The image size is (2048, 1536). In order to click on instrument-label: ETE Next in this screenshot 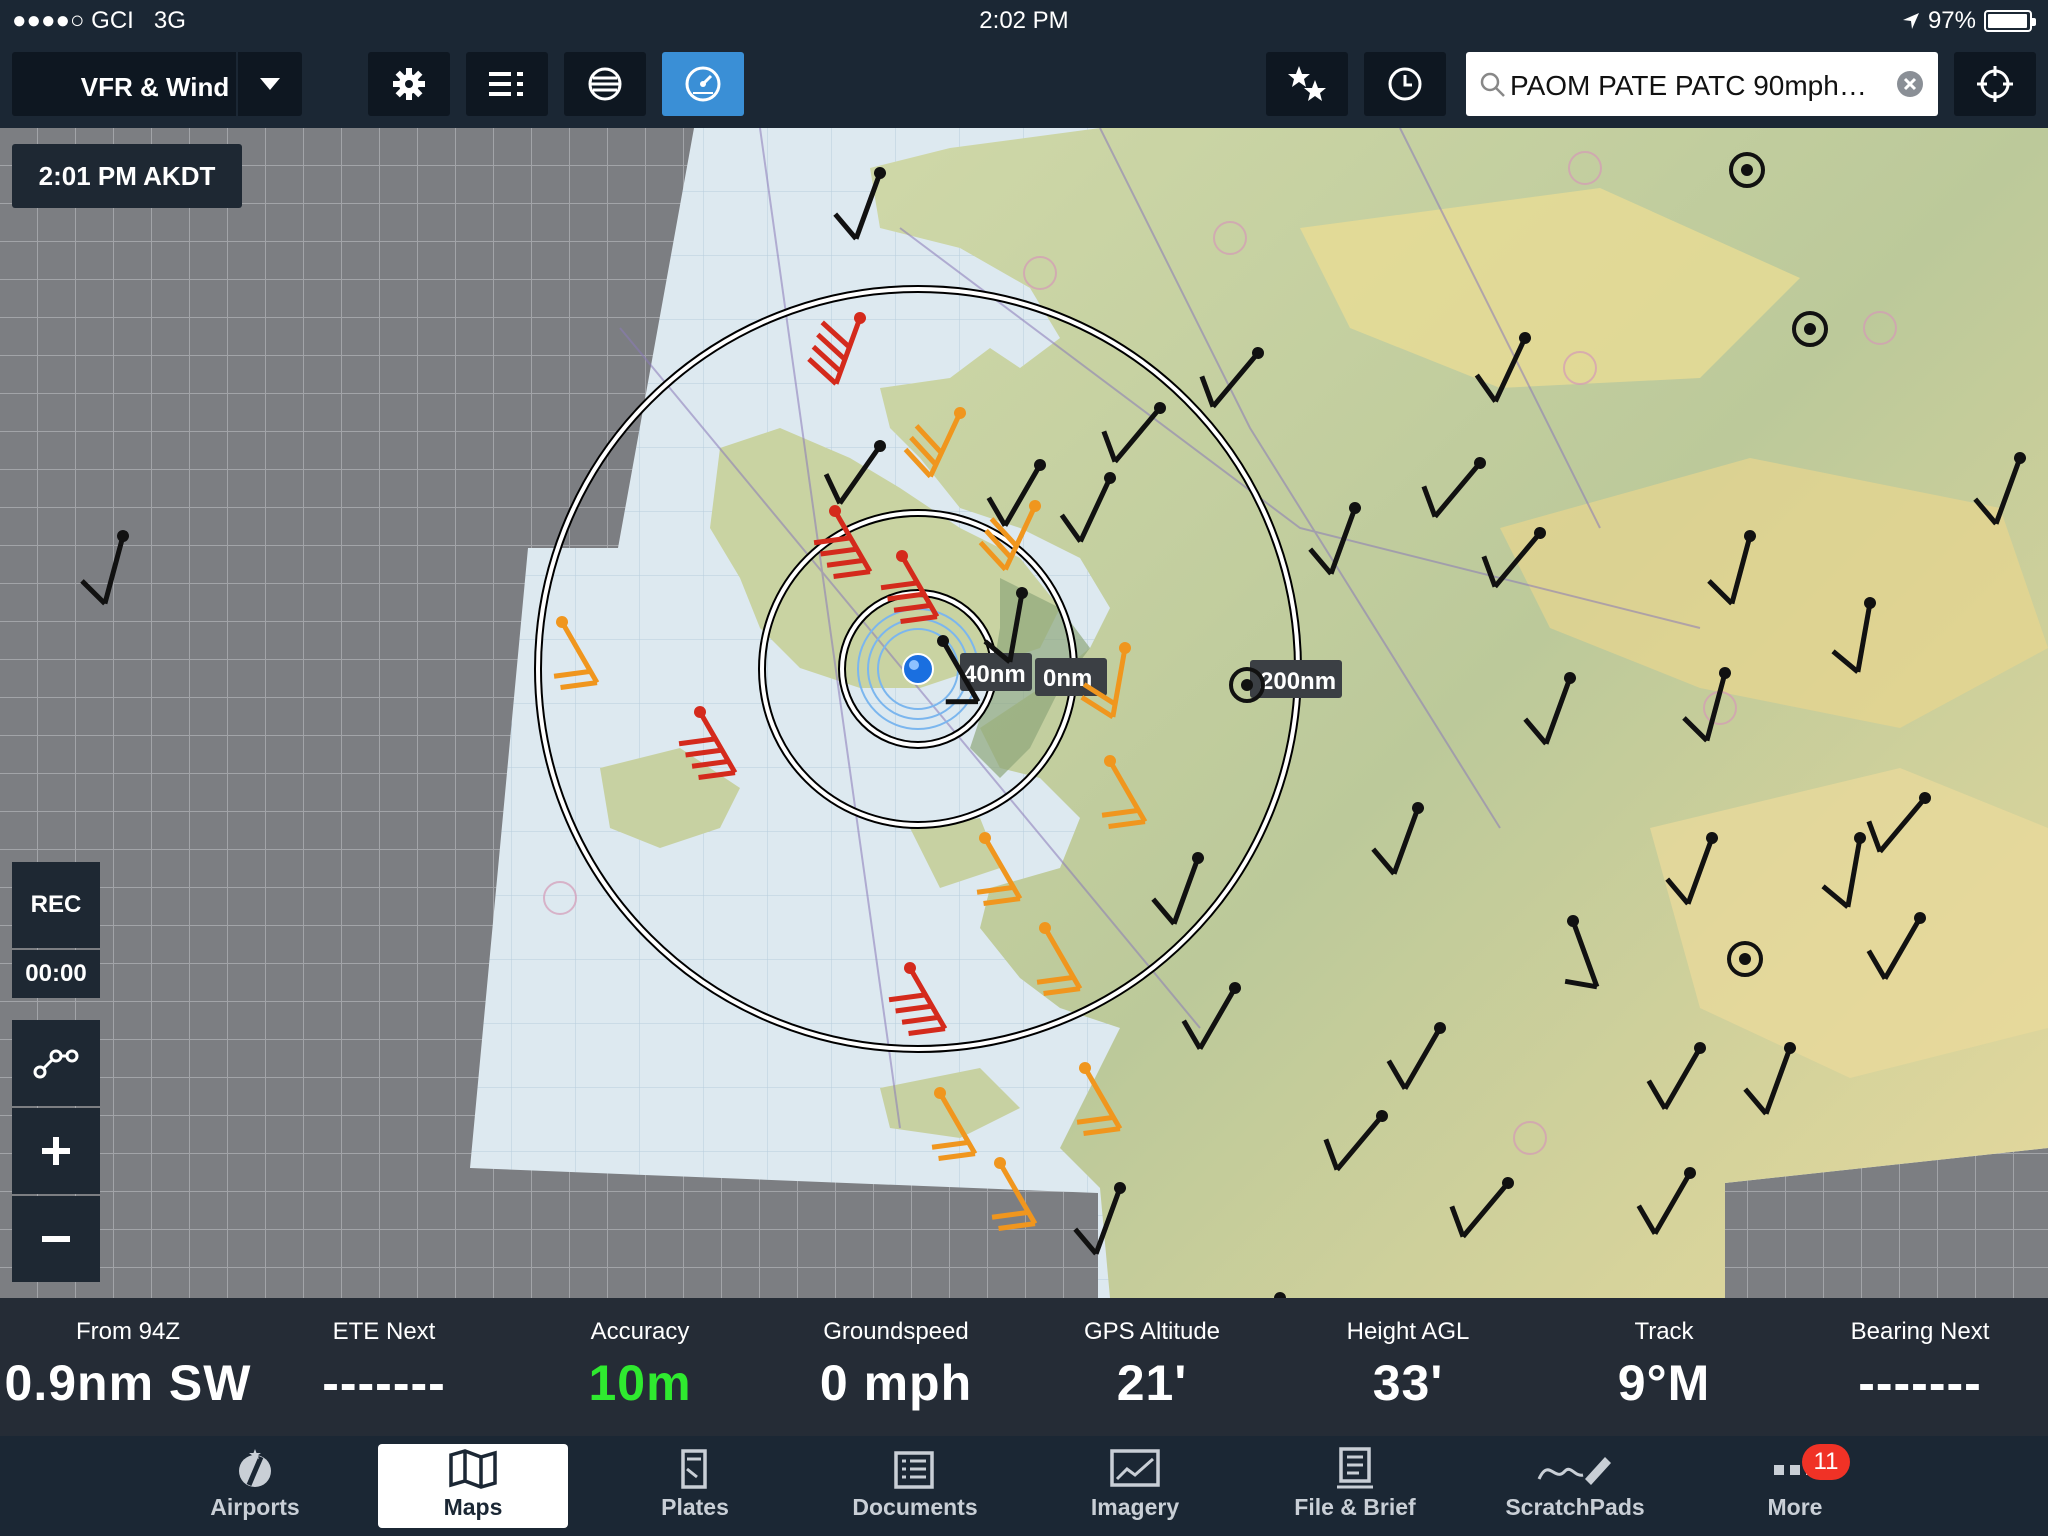, I will do `click(384, 1331)`.